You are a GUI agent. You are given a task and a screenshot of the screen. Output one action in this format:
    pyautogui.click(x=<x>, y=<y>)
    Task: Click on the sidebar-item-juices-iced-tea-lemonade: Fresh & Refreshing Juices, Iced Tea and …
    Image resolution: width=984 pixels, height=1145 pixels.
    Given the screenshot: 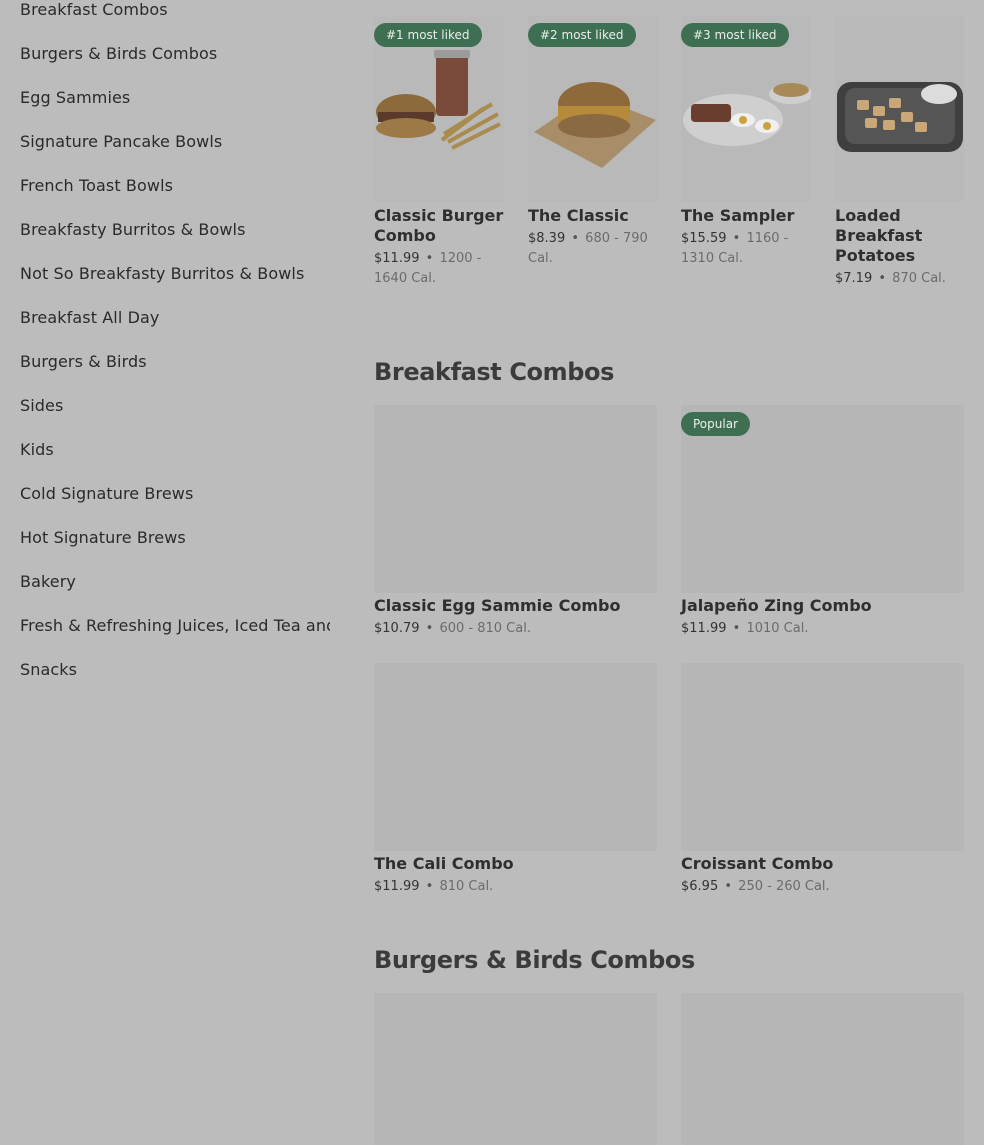 What is the action you would take?
    pyautogui.click(x=175, y=626)
    